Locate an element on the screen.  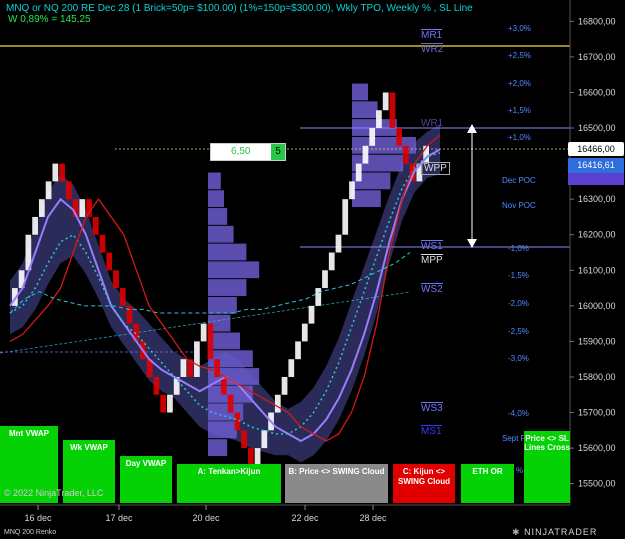
nov-poc-label: Nov POC is located at coordinates (519, 205).